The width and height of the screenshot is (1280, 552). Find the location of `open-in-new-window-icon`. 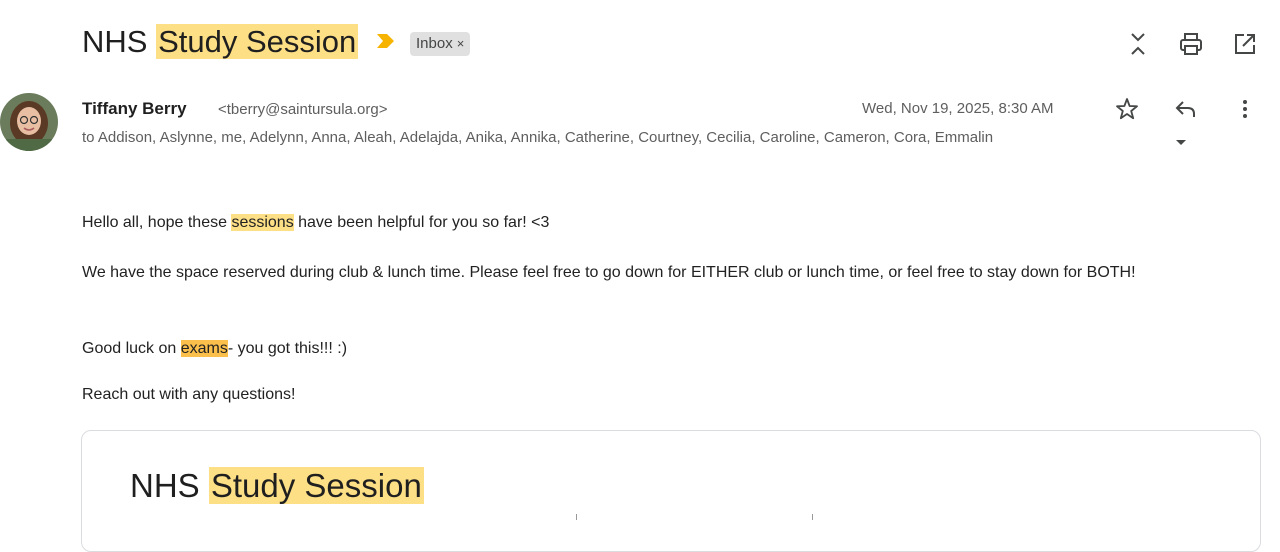

open-in-new-window-icon is located at coordinates (1245, 44).